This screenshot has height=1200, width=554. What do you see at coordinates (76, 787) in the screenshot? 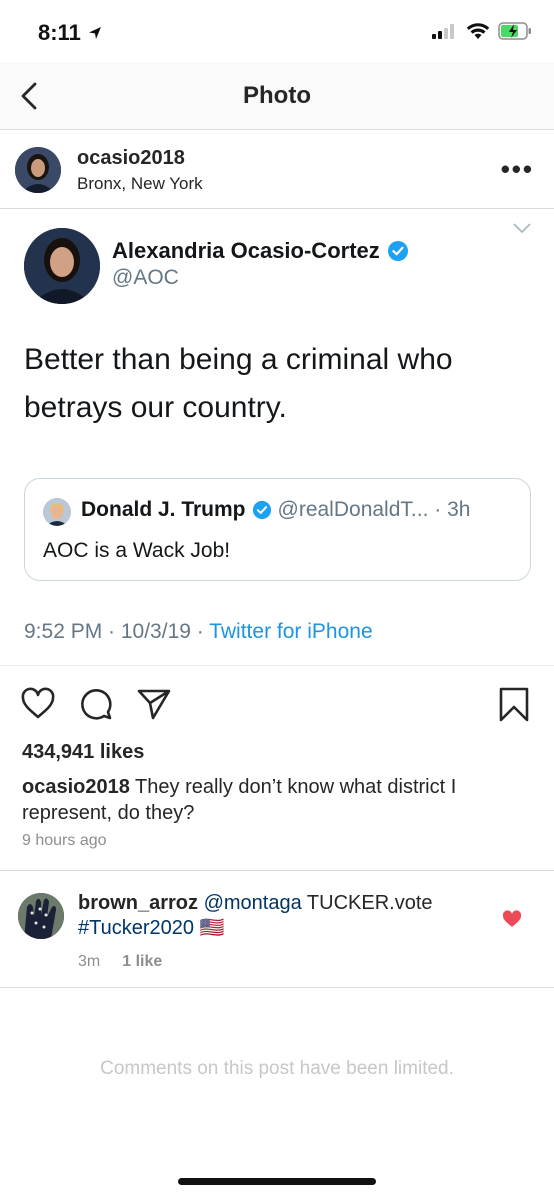
I see `caption-username: ocasio2018` at bounding box center [76, 787].